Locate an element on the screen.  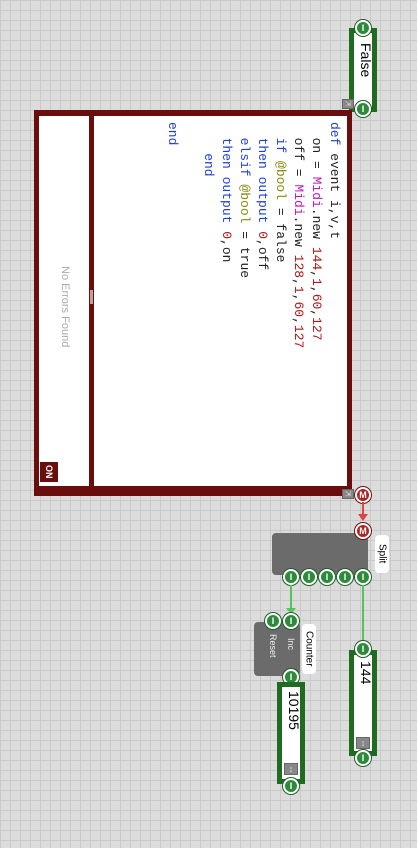
split-output-port-2: I is located at coordinates (345, 577).